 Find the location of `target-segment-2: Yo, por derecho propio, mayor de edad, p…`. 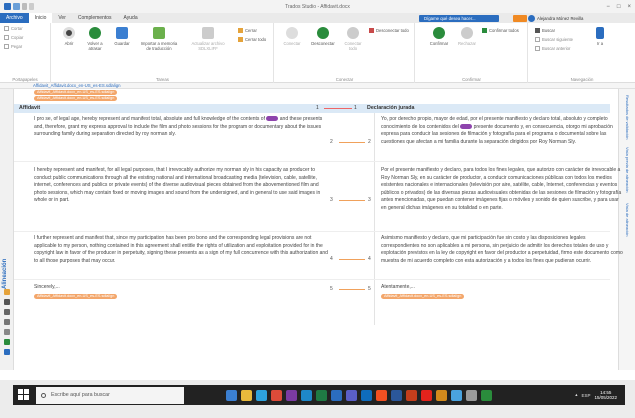

target-segment-2: Yo, por derecho propio, mayor de edad, p… is located at coordinates (503, 131).